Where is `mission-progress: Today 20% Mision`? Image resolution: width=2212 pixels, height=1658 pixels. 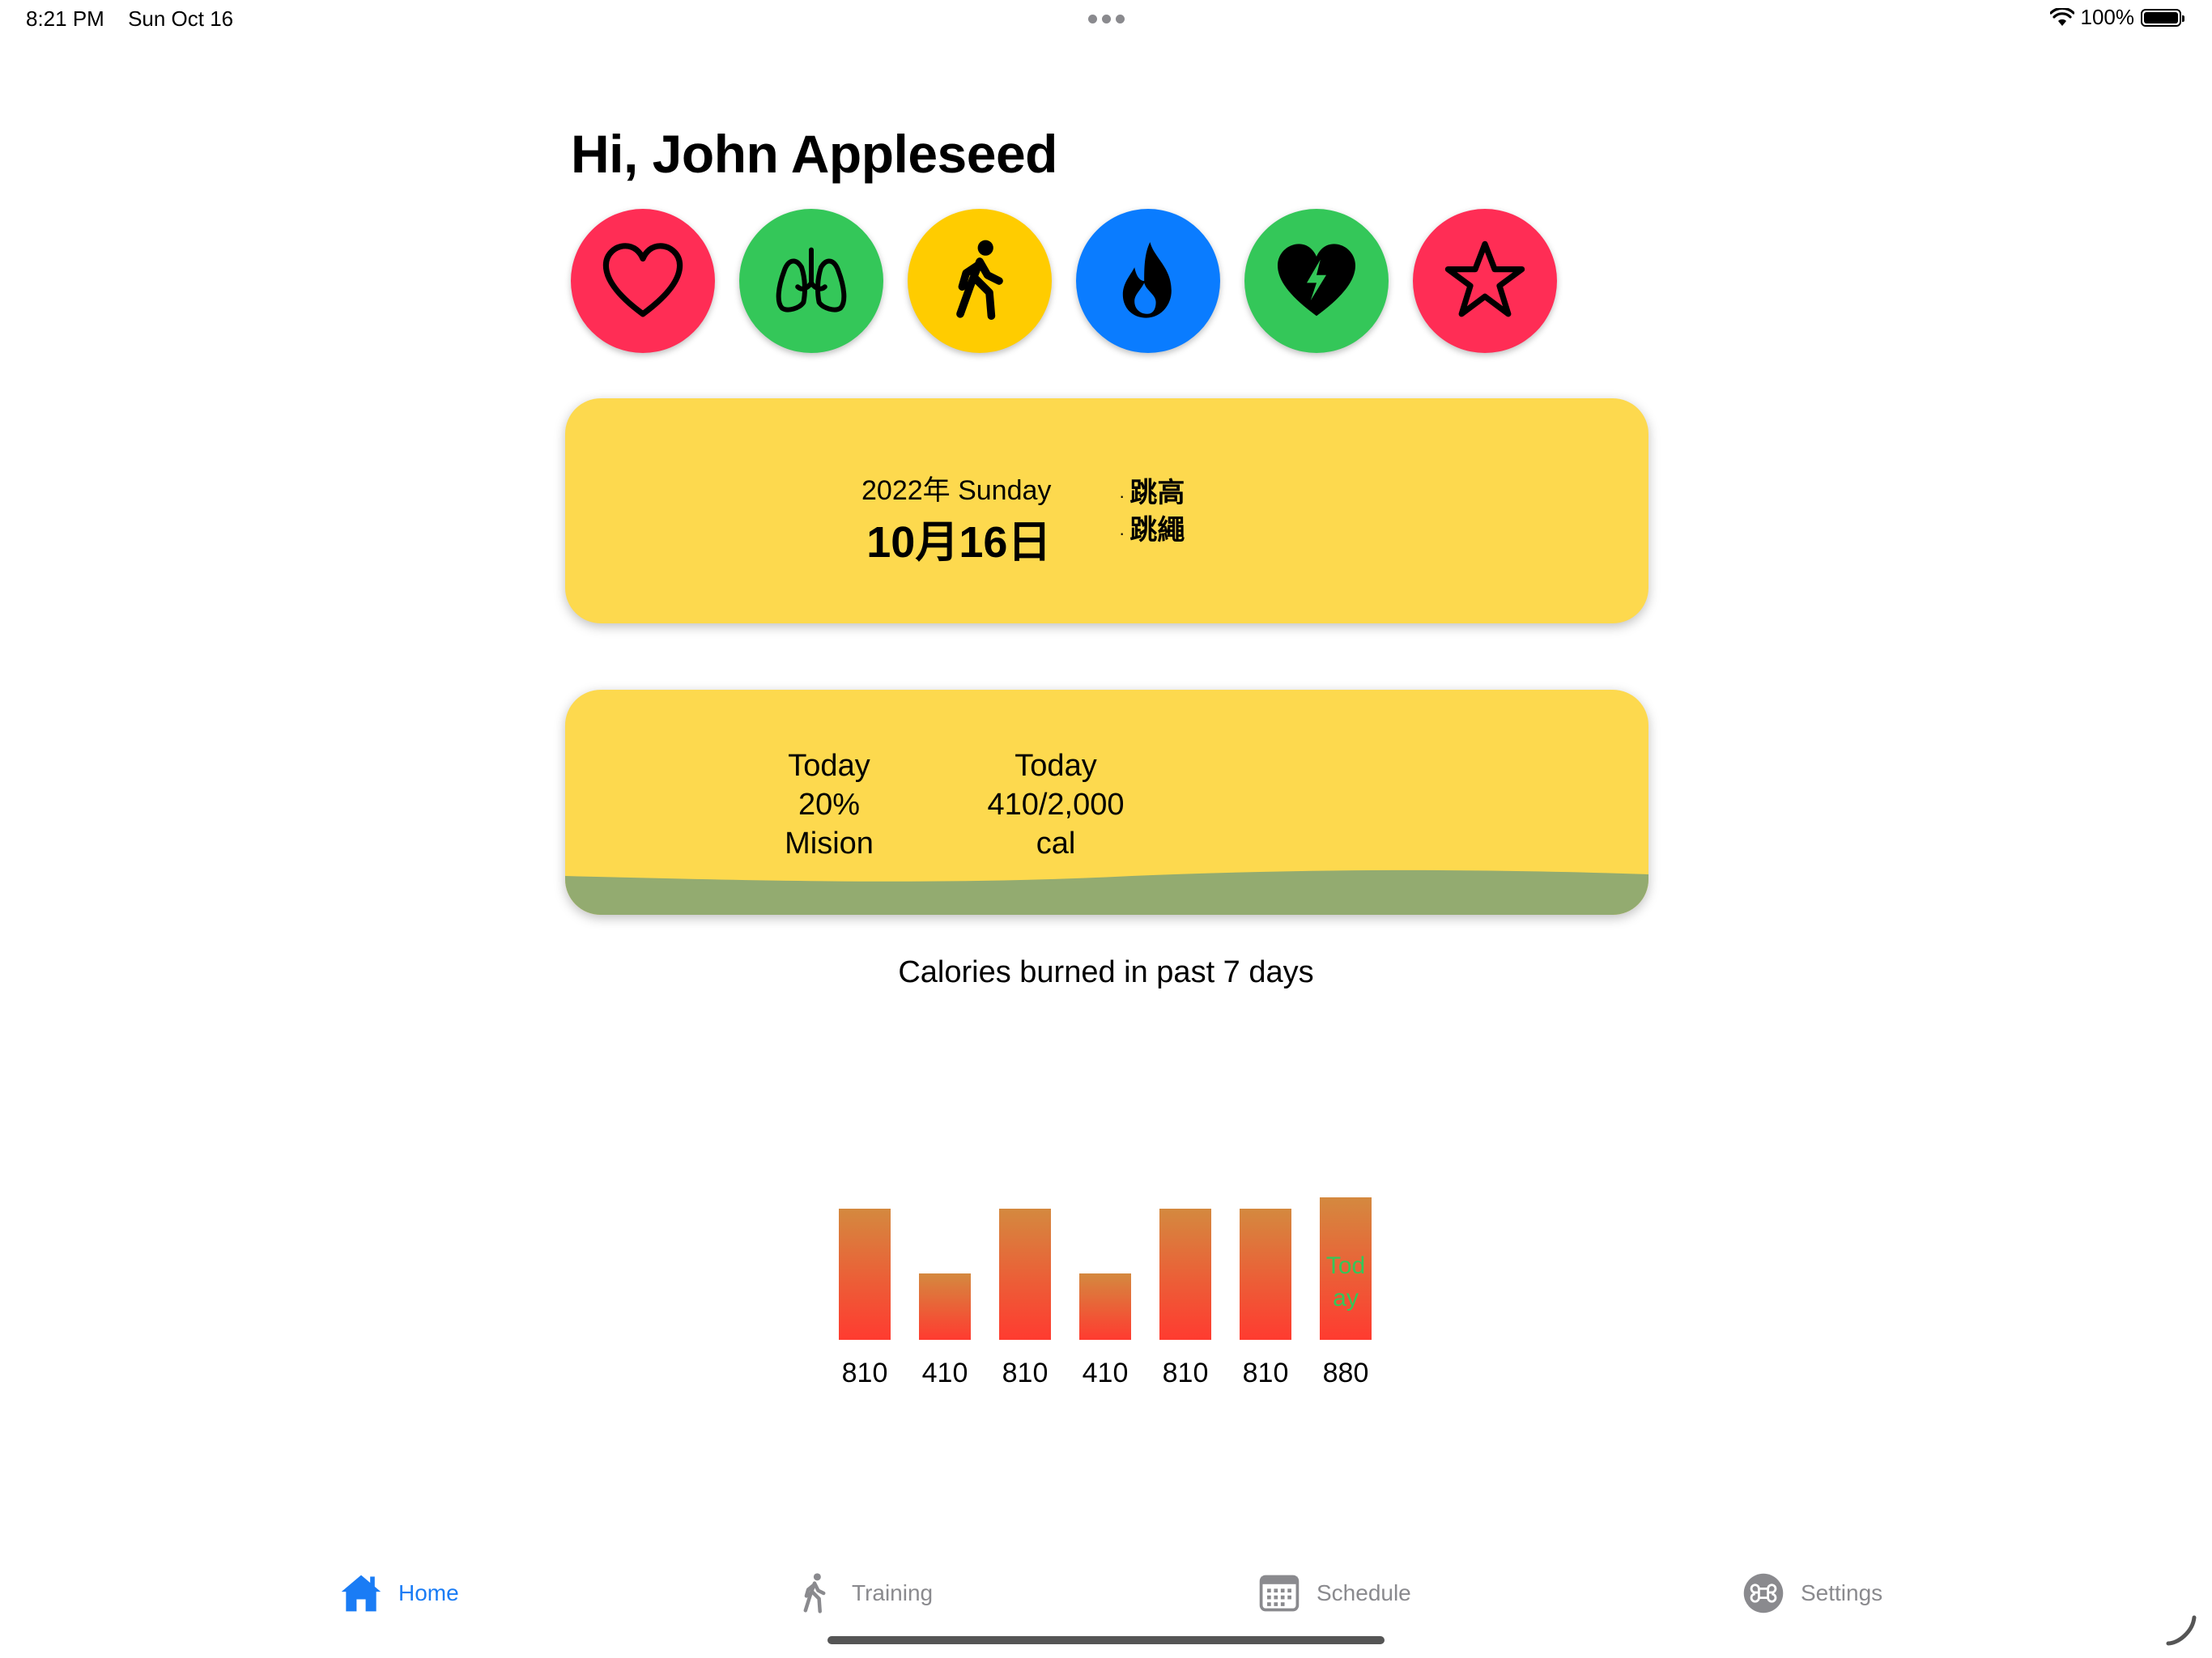 mission-progress: Today 20% Mision is located at coordinates (829, 804).